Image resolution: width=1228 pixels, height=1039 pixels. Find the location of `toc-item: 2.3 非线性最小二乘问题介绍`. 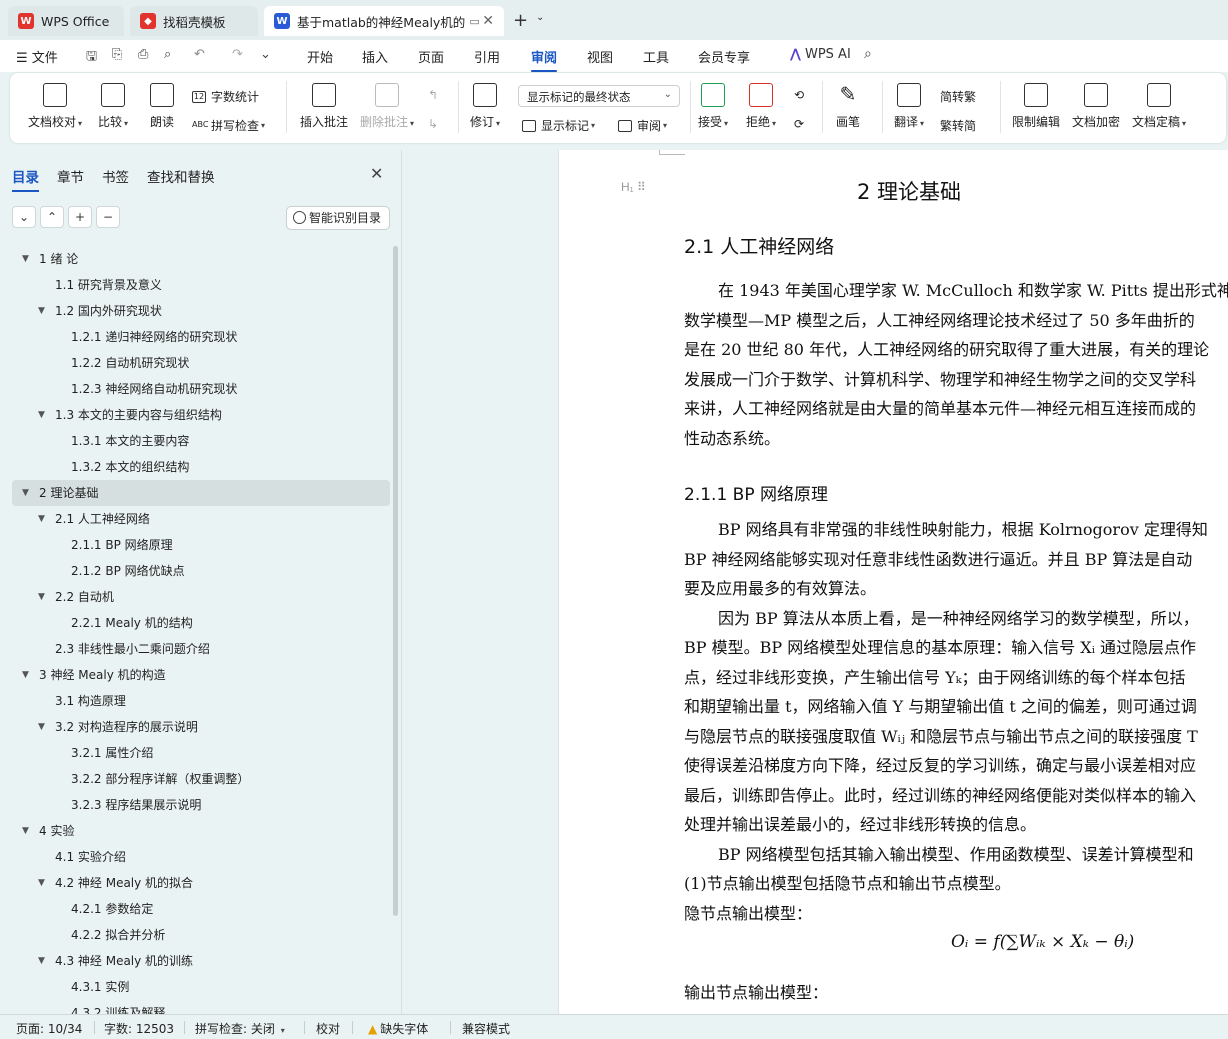

toc-item: 2.3 非线性最小二乘问题介绍 is located at coordinates (201, 649).